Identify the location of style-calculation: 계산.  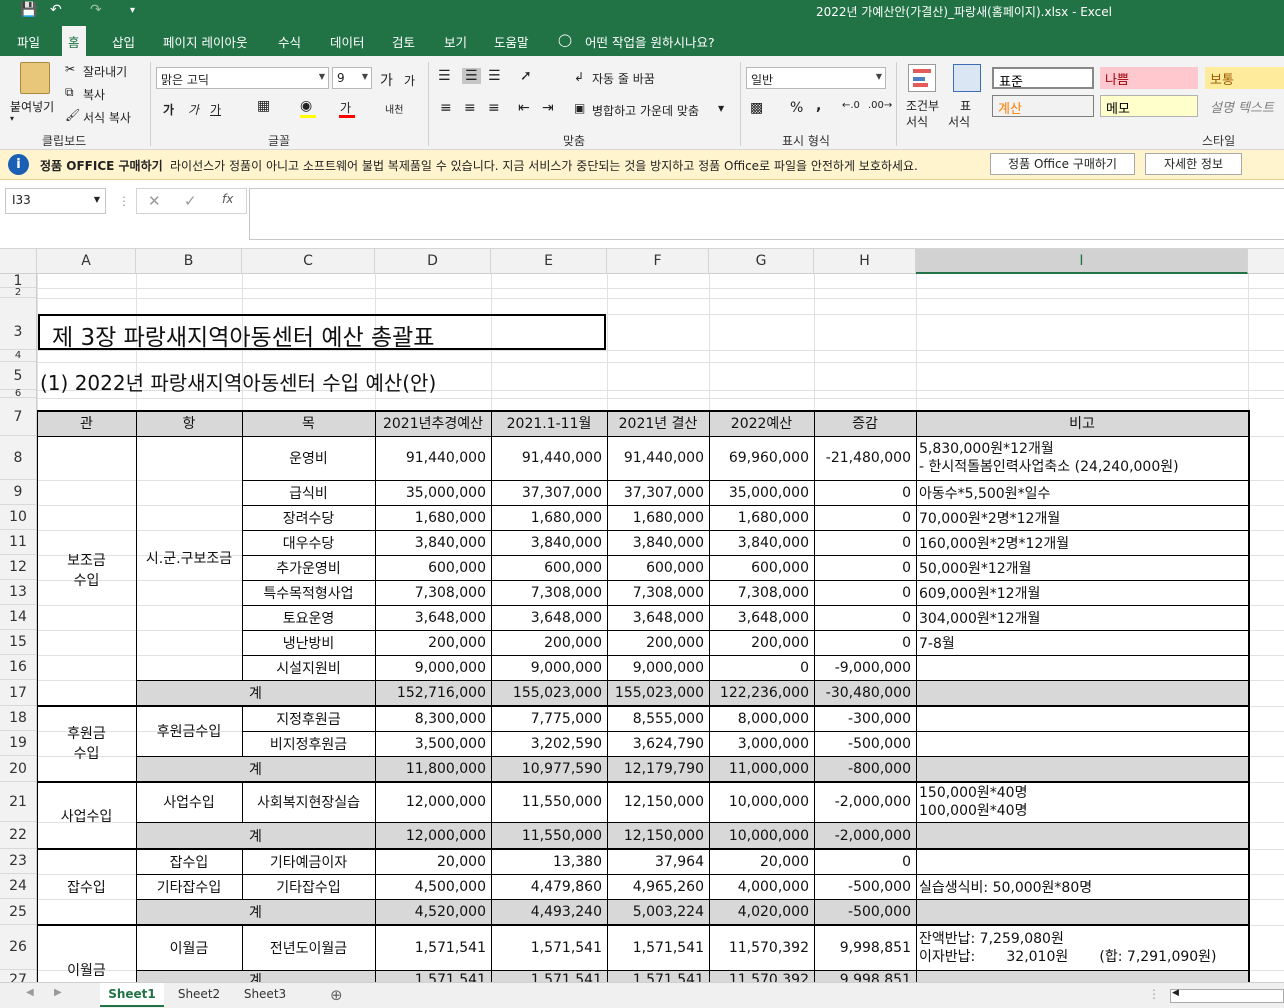
(1043, 106).